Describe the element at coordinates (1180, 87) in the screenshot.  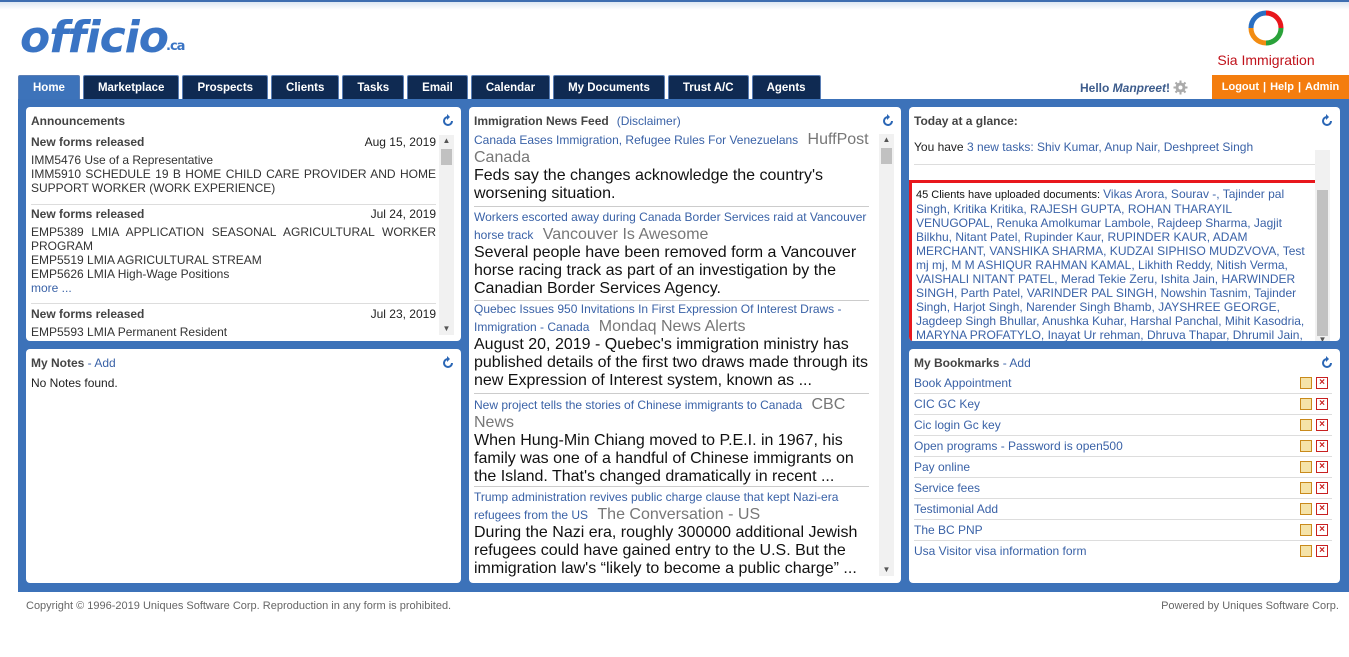
I see `gear-icon` at that location.